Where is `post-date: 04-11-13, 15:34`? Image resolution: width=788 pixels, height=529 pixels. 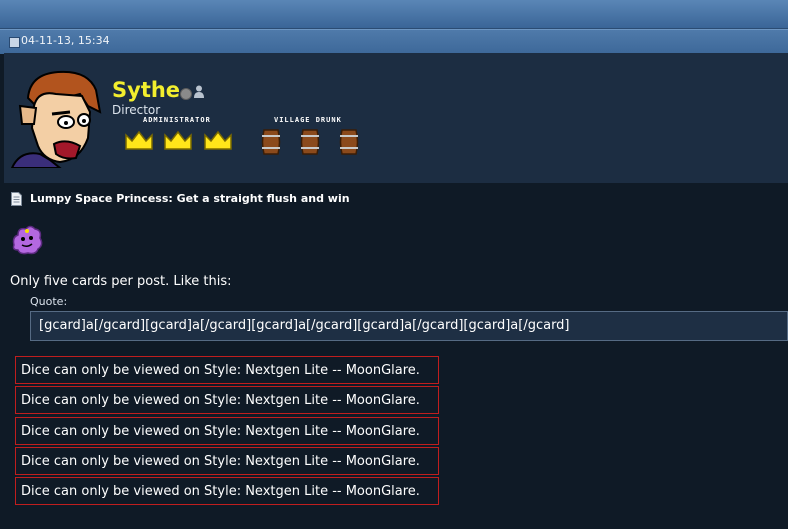 post-date: 04-11-13, 15:34 is located at coordinates (65, 40).